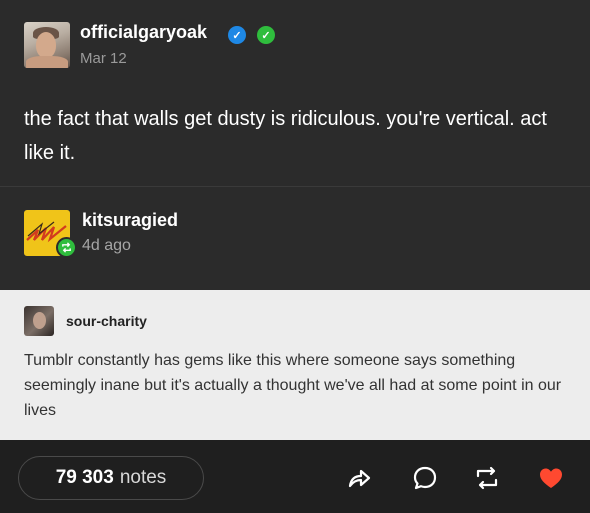 The height and width of the screenshot is (513, 590). I want to click on author-avatar, so click(47, 45).